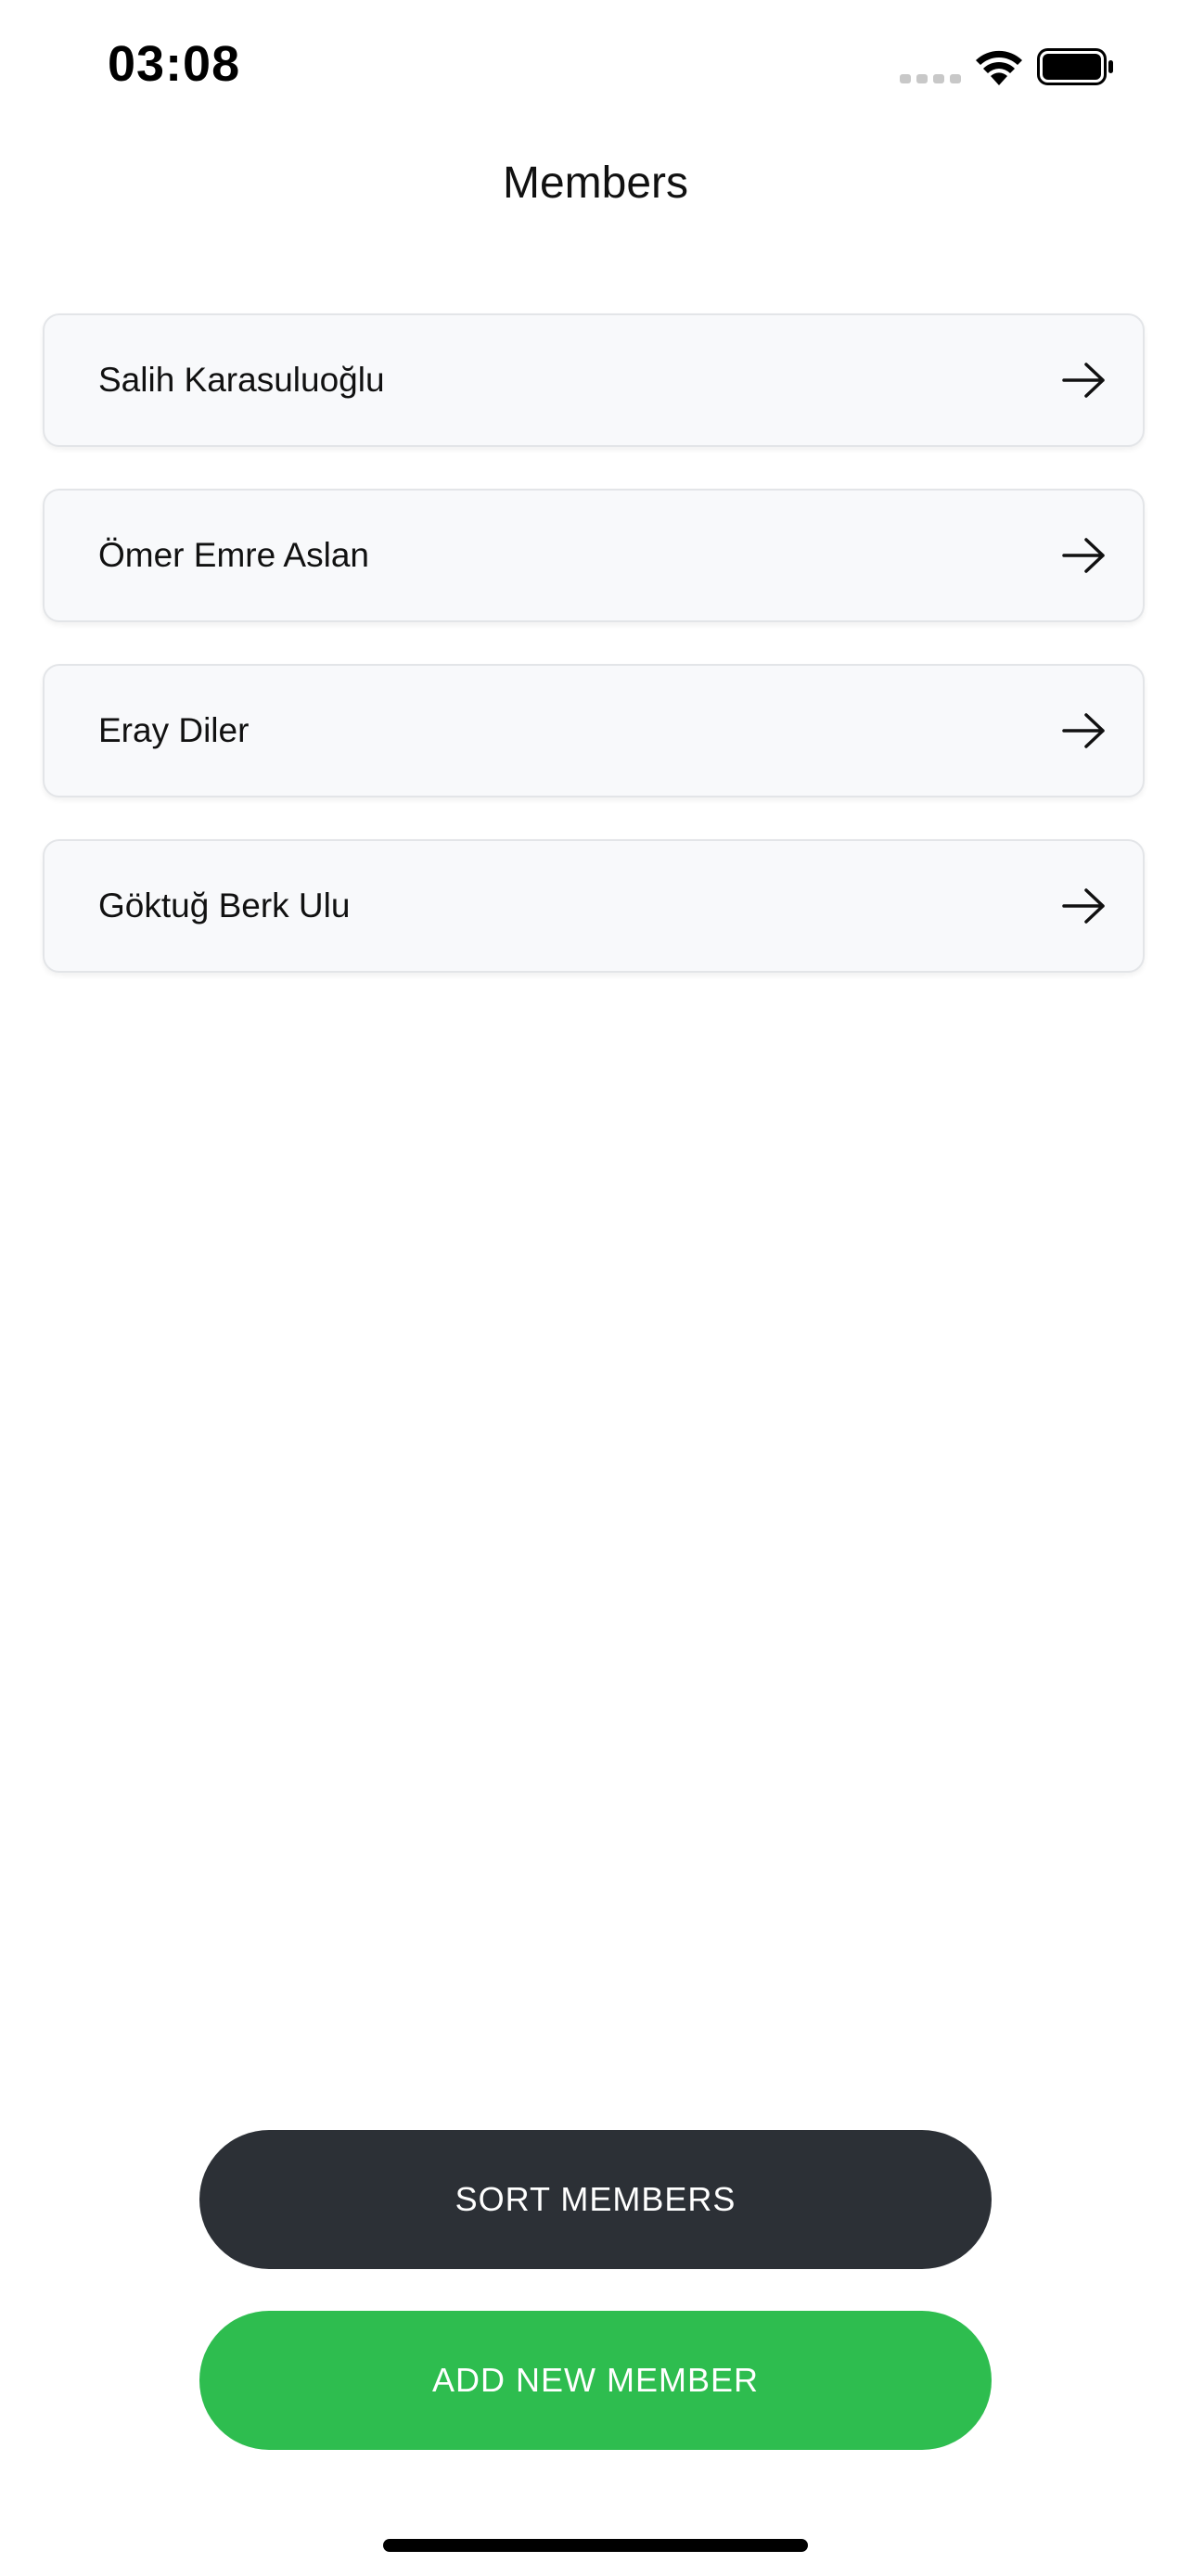  What do you see at coordinates (241, 380) in the screenshot?
I see `member-name: Salih Karasuluoğlu` at bounding box center [241, 380].